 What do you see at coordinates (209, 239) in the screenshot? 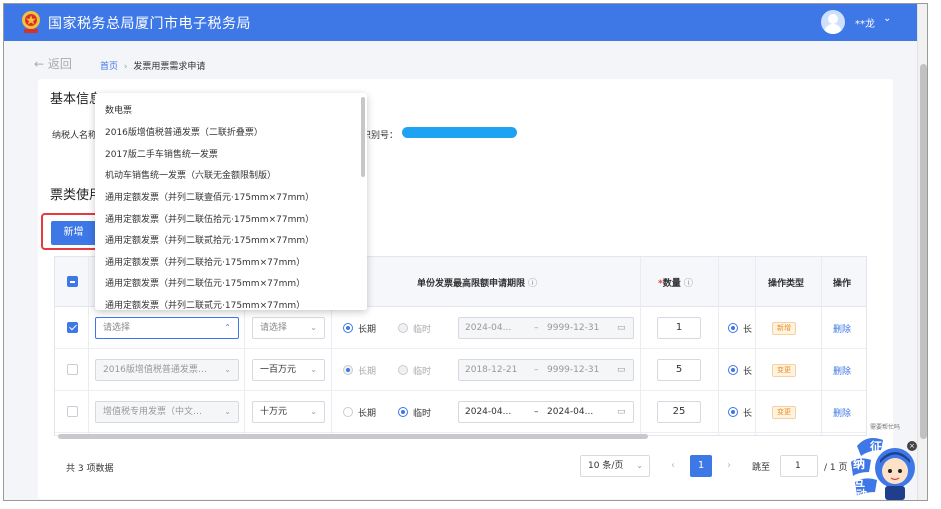
I see `dropdown-option: 通用定额发票（并列二联贰拾元·175mm×77mm）` at bounding box center [209, 239].